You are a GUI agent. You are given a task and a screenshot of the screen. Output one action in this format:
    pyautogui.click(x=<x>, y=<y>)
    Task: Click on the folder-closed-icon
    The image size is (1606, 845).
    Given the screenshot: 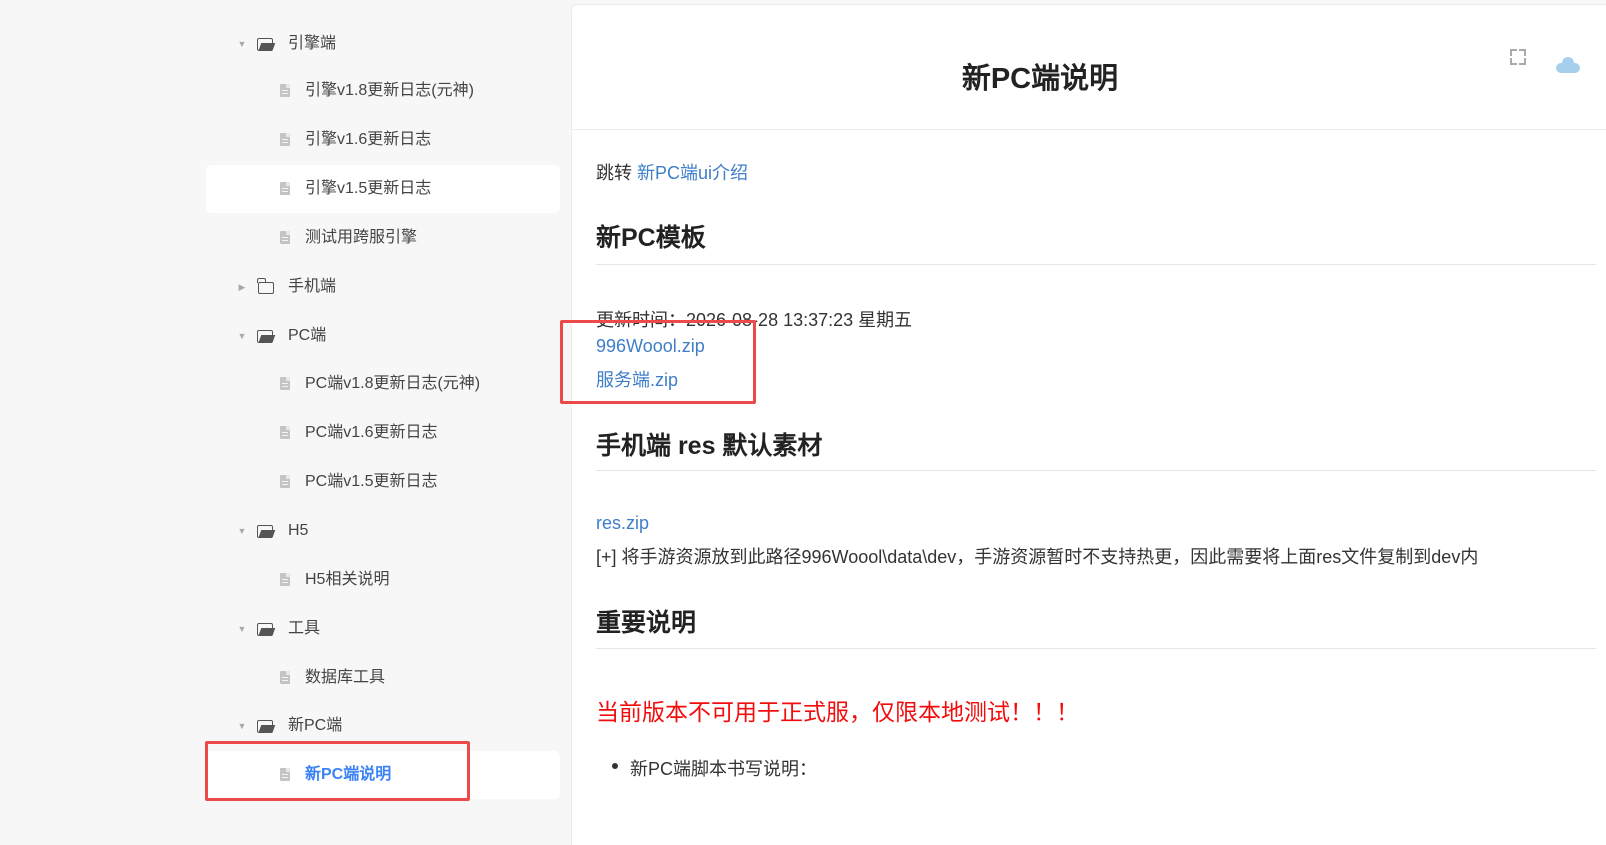 What is the action you would take?
    pyautogui.click(x=265, y=286)
    